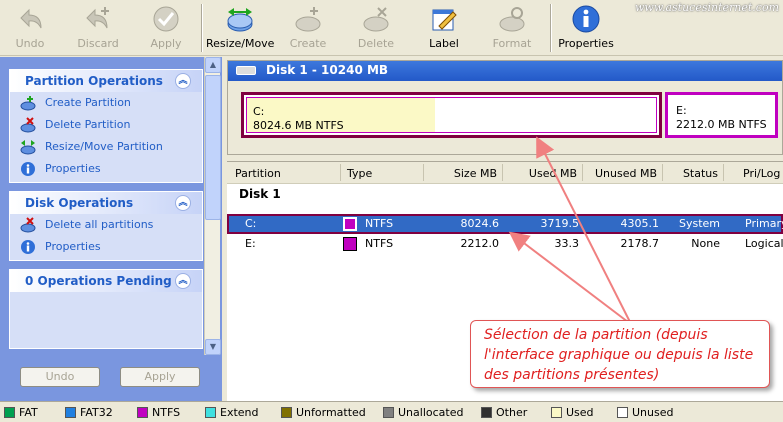 This screenshot has height=422, width=783. I want to click on arrow-to-disk-map, so click(583, 229).